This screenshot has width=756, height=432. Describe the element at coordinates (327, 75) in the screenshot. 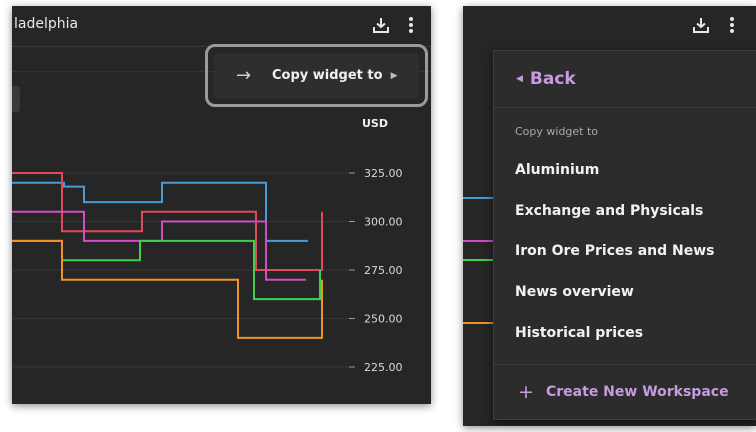

I see `copy-widget-label: Copy widget to` at that location.